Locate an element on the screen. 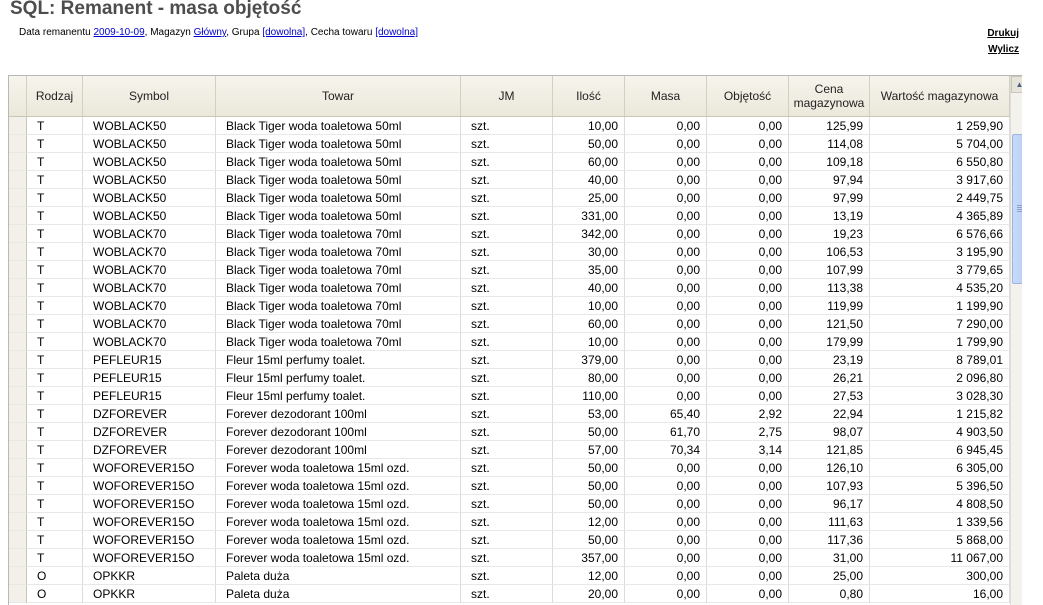 The width and height of the screenshot is (1043, 605). column-header-towar: Towar is located at coordinates (338, 96).